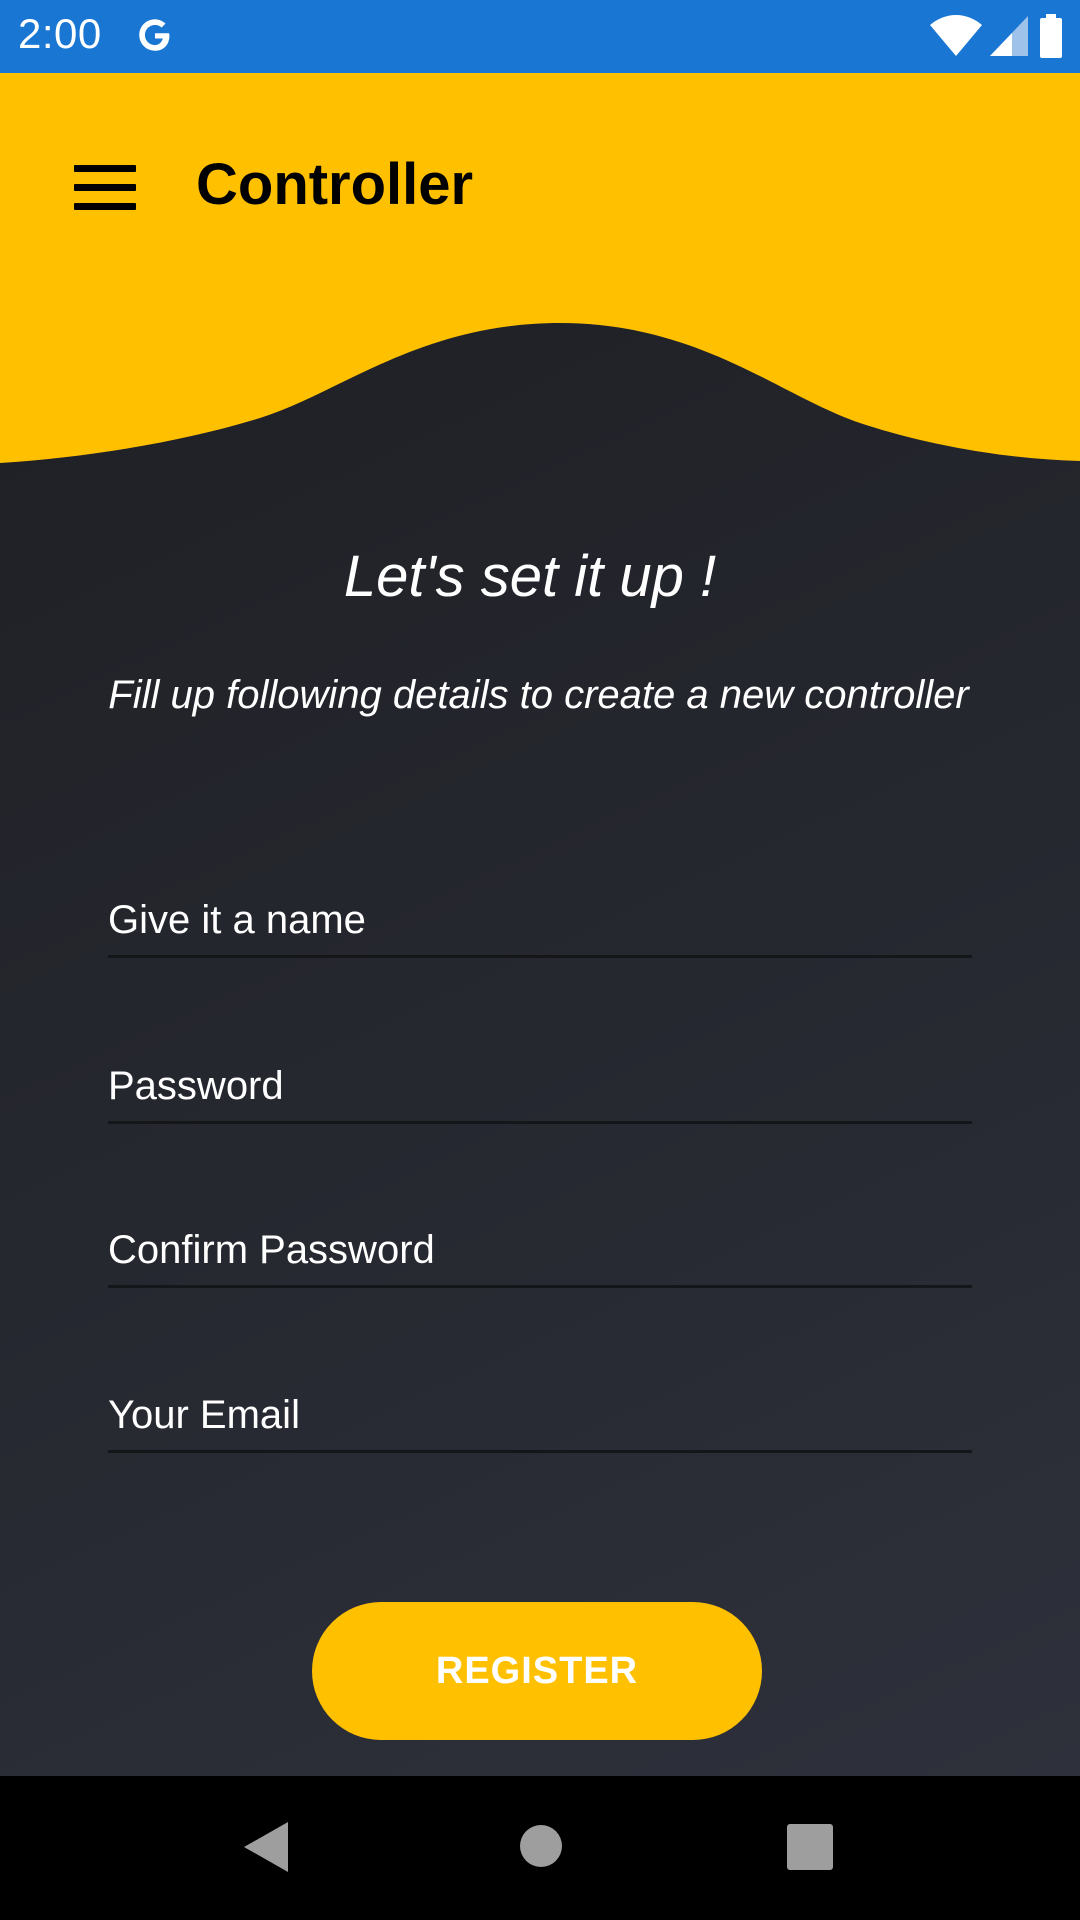 This screenshot has height=1920, width=1080. I want to click on password-input, so click(540, 1086).